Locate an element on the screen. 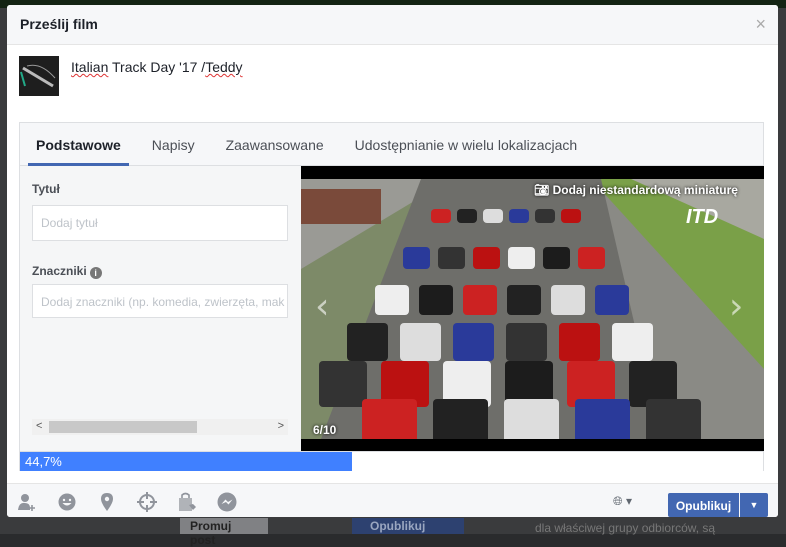 This screenshot has height=547, width=786. feeling-icon is located at coordinates (67, 502).